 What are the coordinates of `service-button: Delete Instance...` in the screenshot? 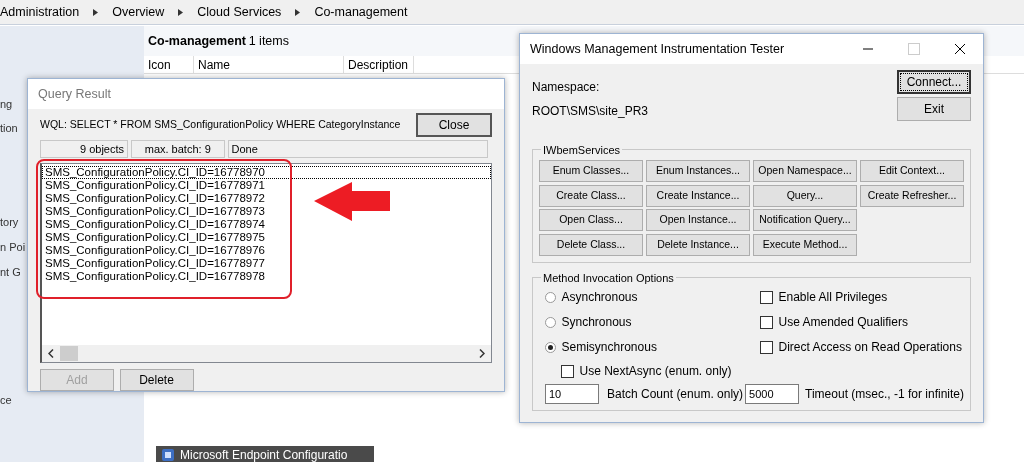 It's located at (698, 245).